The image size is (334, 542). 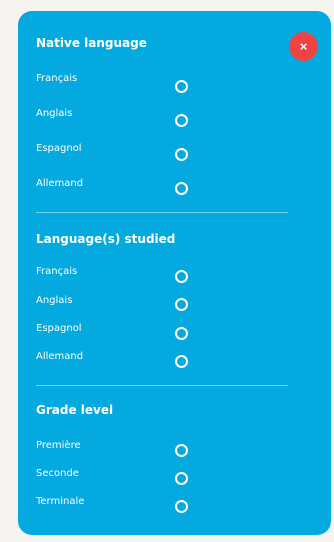 I want to click on radio-studied-espagnol, so click(x=181, y=333).